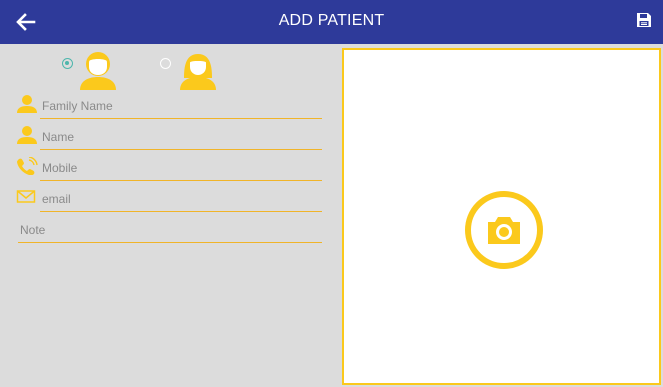 This screenshot has height=387, width=663. What do you see at coordinates (27, 166) in the screenshot?
I see `phone-icon` at bounding box center [27, 166].